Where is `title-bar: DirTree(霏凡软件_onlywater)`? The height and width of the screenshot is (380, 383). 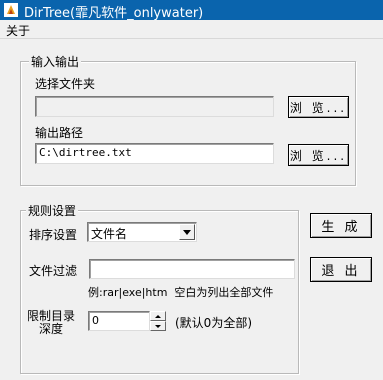
title-bar: DirTree(霏凡软件_onlywater) is located at coordinates (191, 10).